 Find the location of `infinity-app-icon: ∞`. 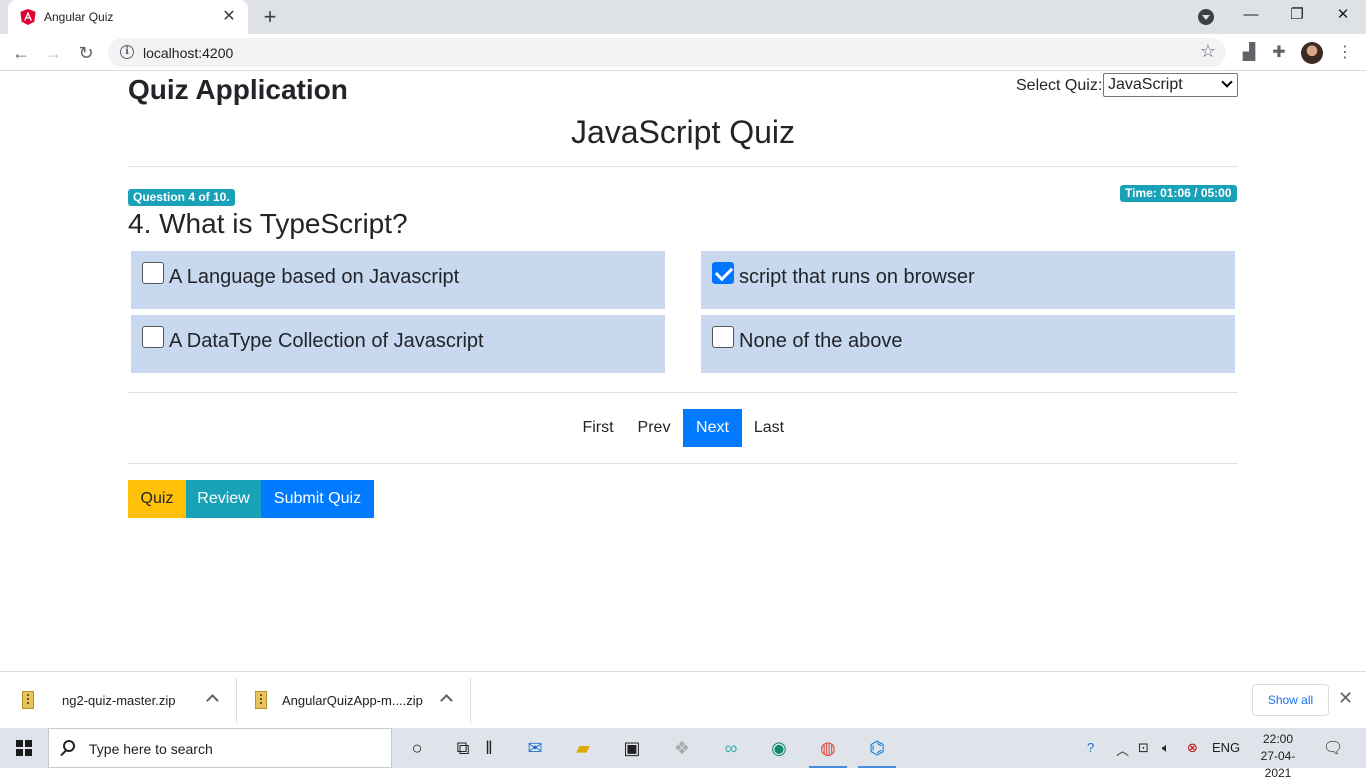

infinity-app-icon: ∞ is located at coordinates (731, 748).